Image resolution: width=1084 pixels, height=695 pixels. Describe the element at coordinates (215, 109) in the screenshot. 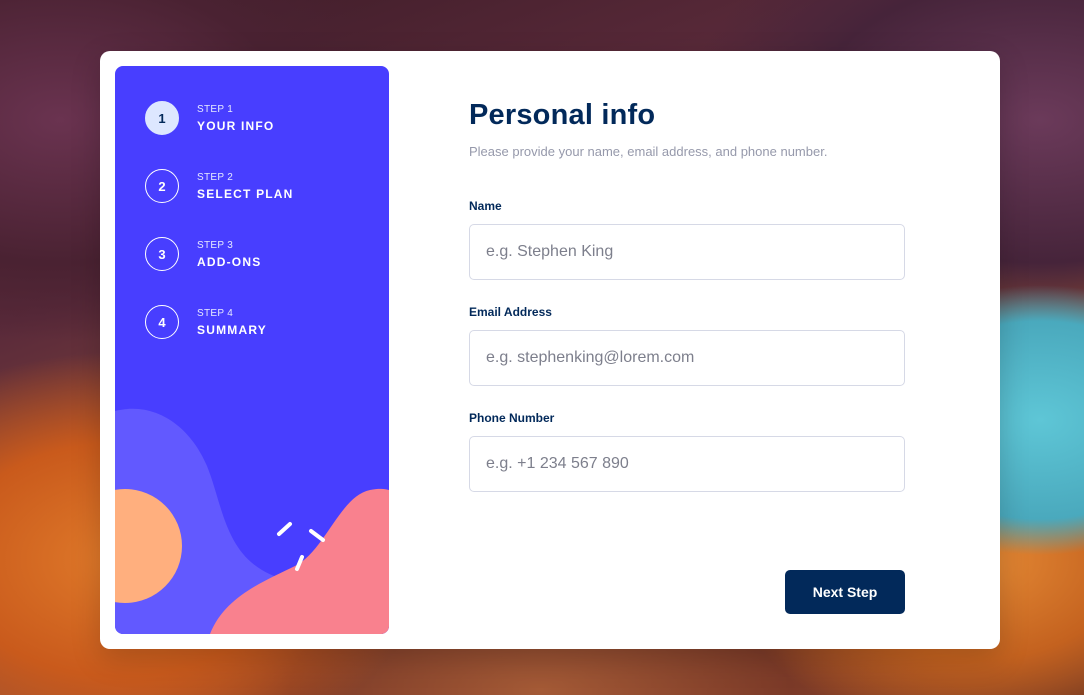

I see `step-label: STEP 1` at that location.